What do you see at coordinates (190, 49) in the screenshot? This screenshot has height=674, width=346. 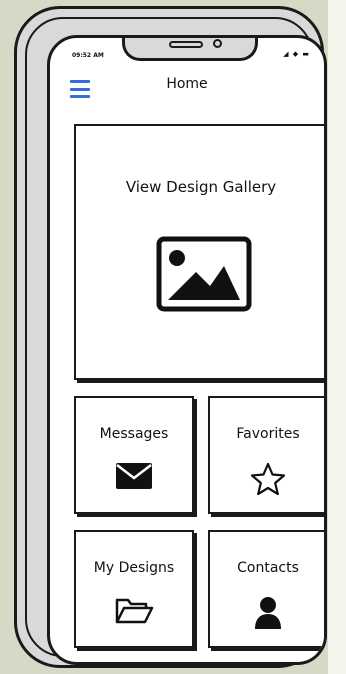 I see `notch` at bounding box center [190, 49].